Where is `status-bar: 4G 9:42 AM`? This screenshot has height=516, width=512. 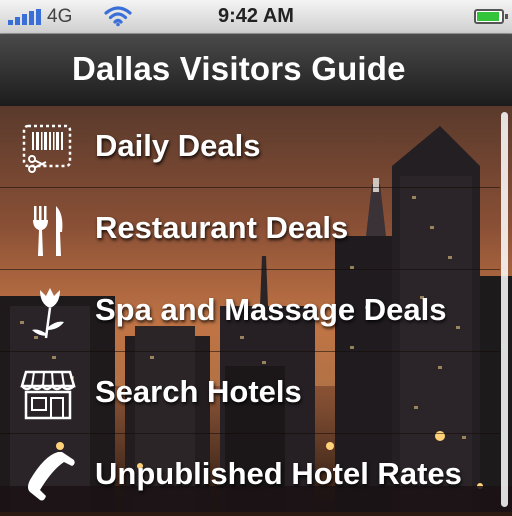 status-bar: 4G 9:42 AM is located at coordinates (256, 17).